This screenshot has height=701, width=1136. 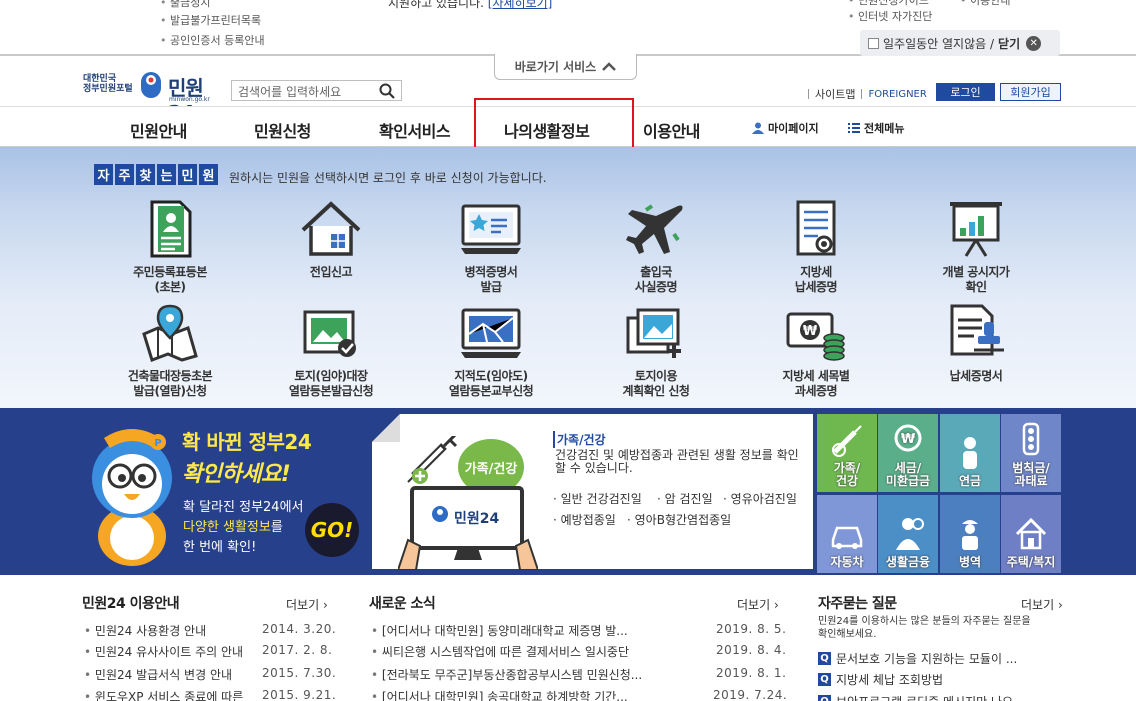 What do you see at coordinates (976, 272) in the screenshot?
I see `service-label: 개별 공시지가` at bounding box center [976, 272].